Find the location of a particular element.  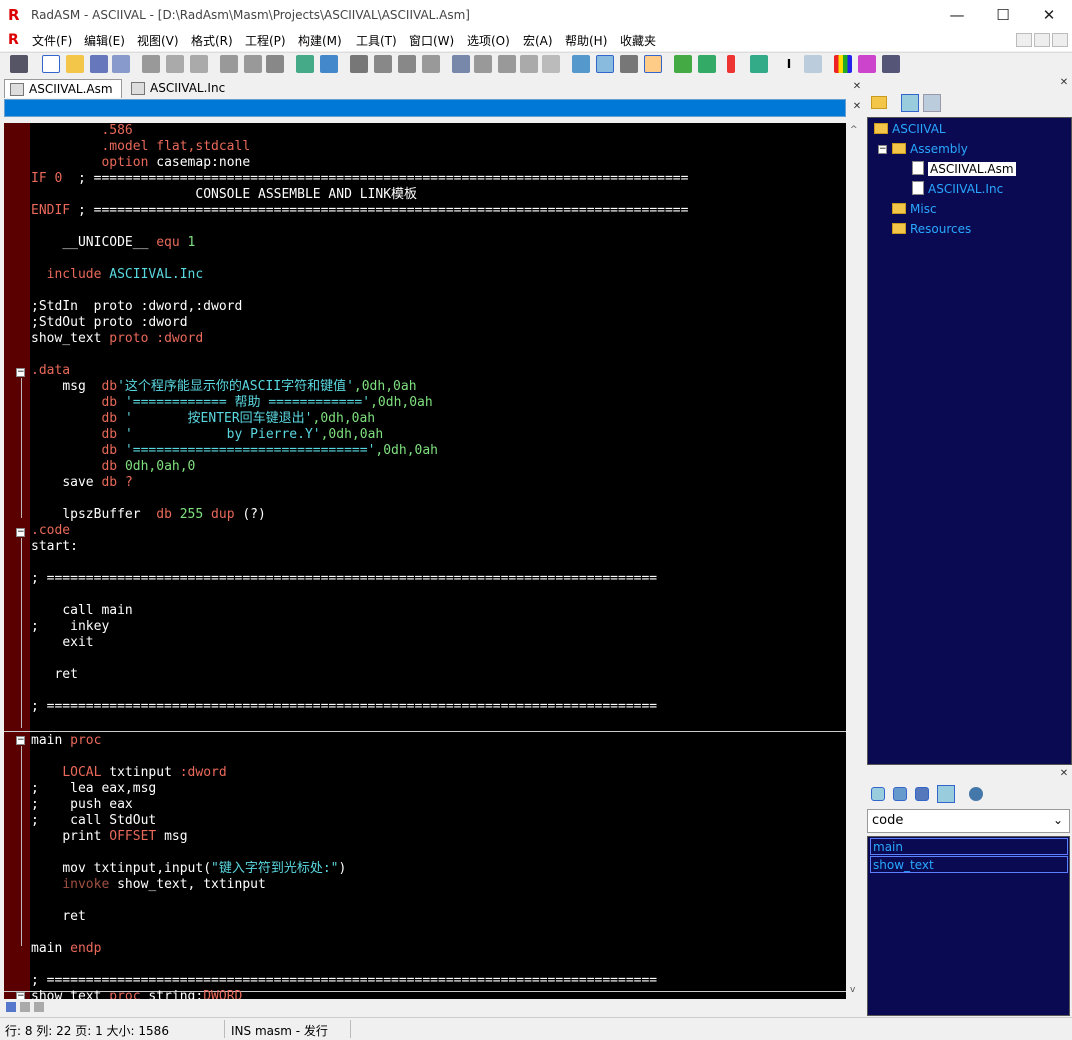

code-token: db is located at coordinates (109, 450).